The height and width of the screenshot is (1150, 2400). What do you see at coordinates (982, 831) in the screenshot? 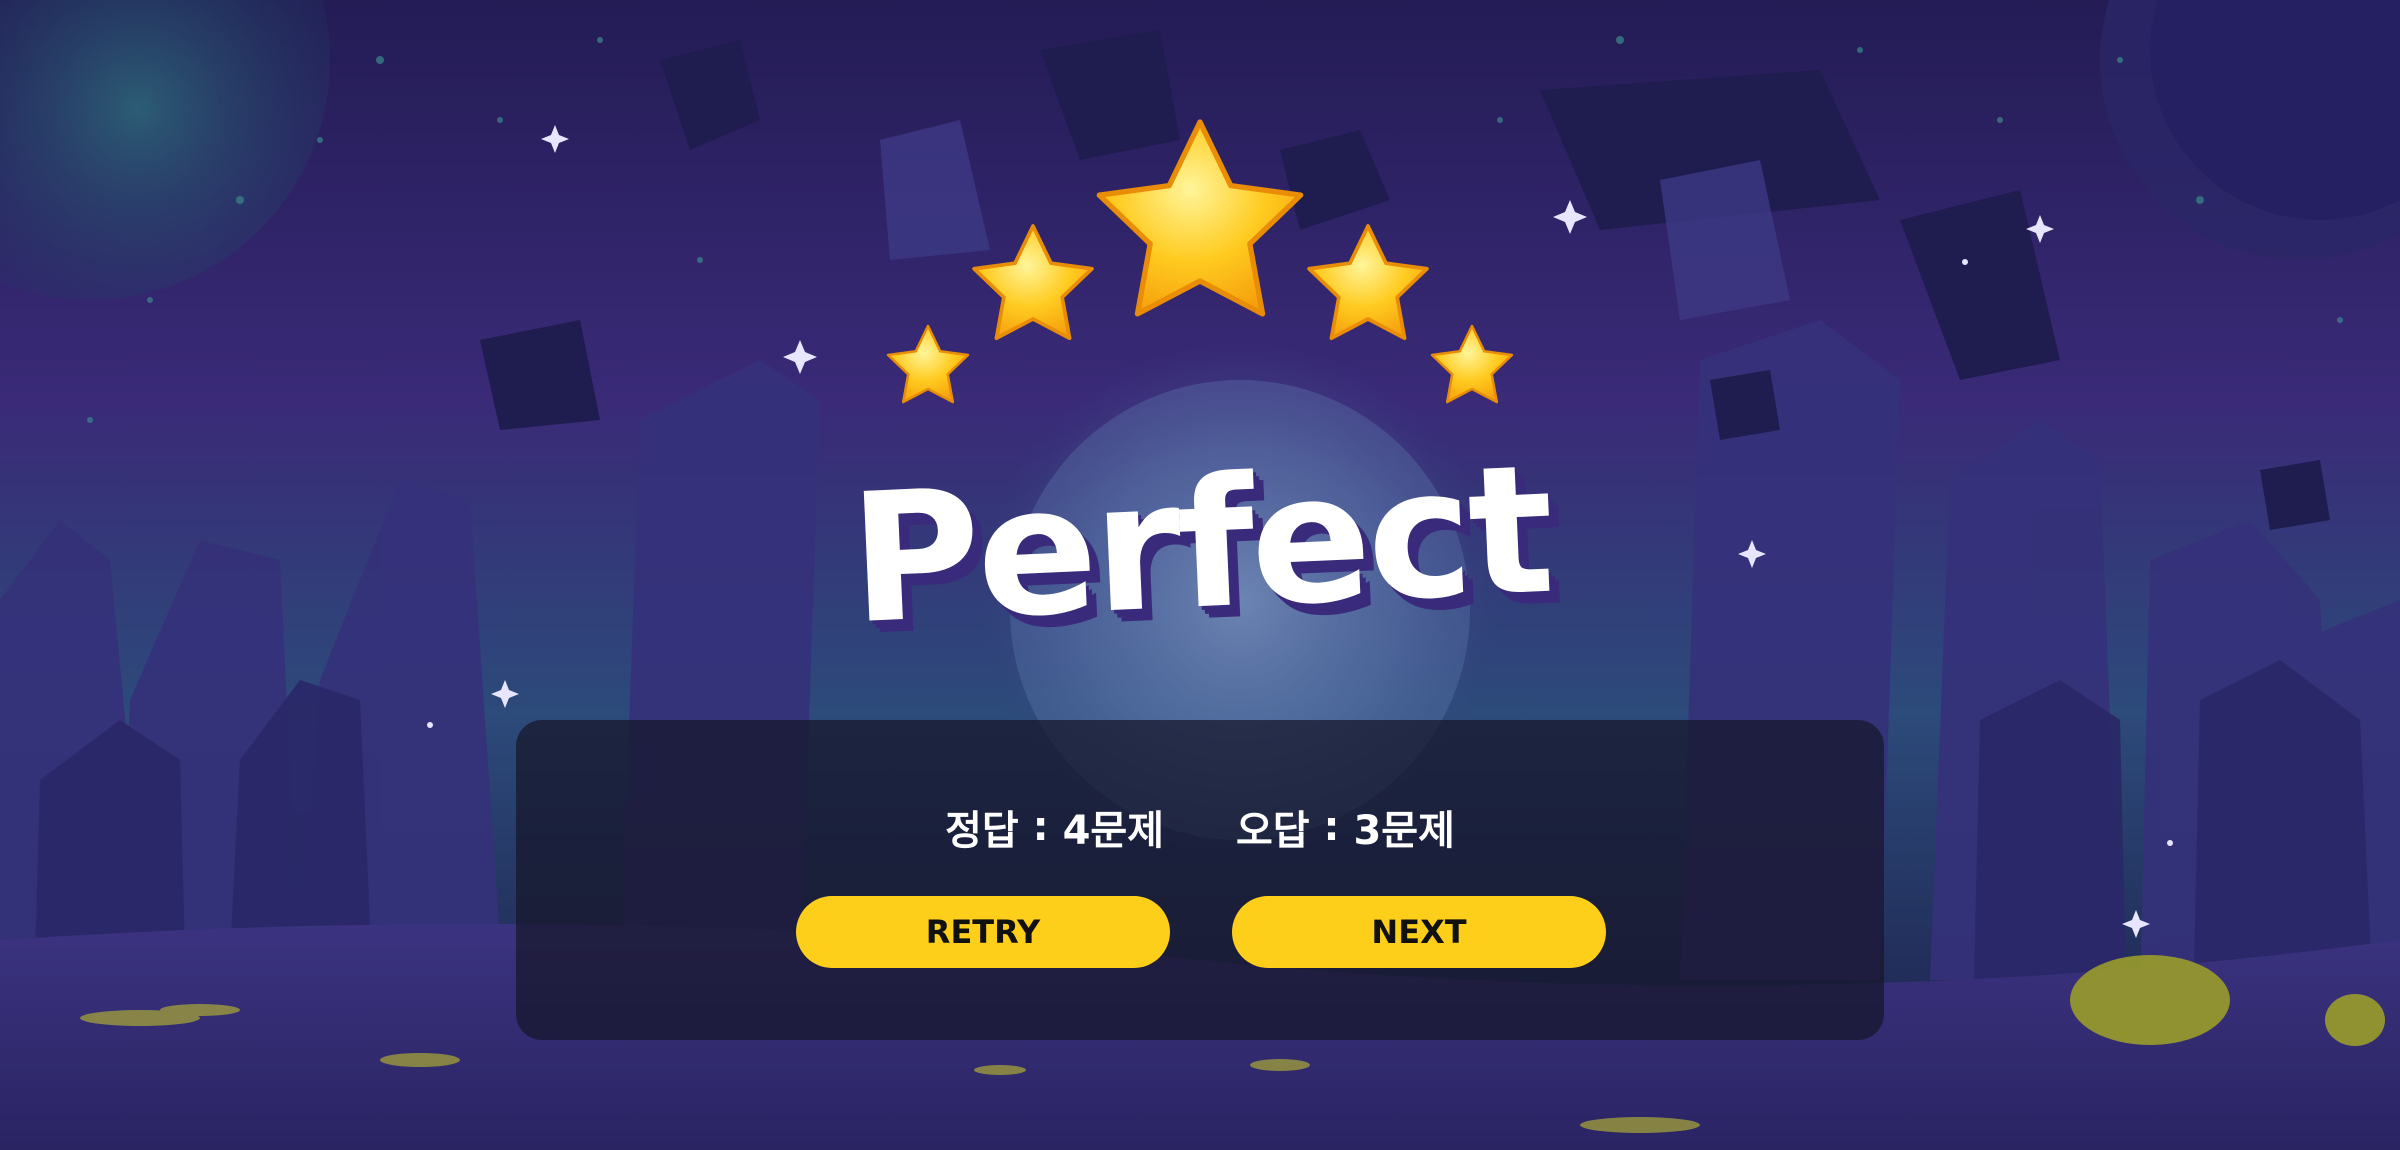
I see `correct-label: 정답` at bounding box center [982, 831].